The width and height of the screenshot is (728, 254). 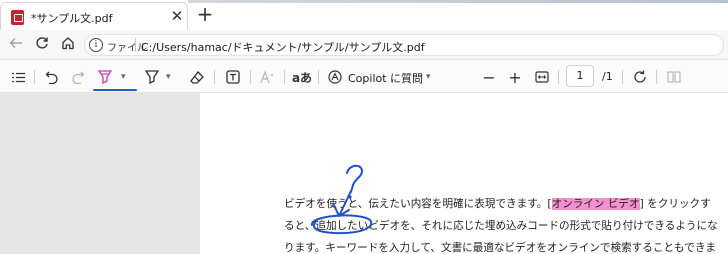 I want to click on read-aloud-button: aあ, so click(x=302, y=77).